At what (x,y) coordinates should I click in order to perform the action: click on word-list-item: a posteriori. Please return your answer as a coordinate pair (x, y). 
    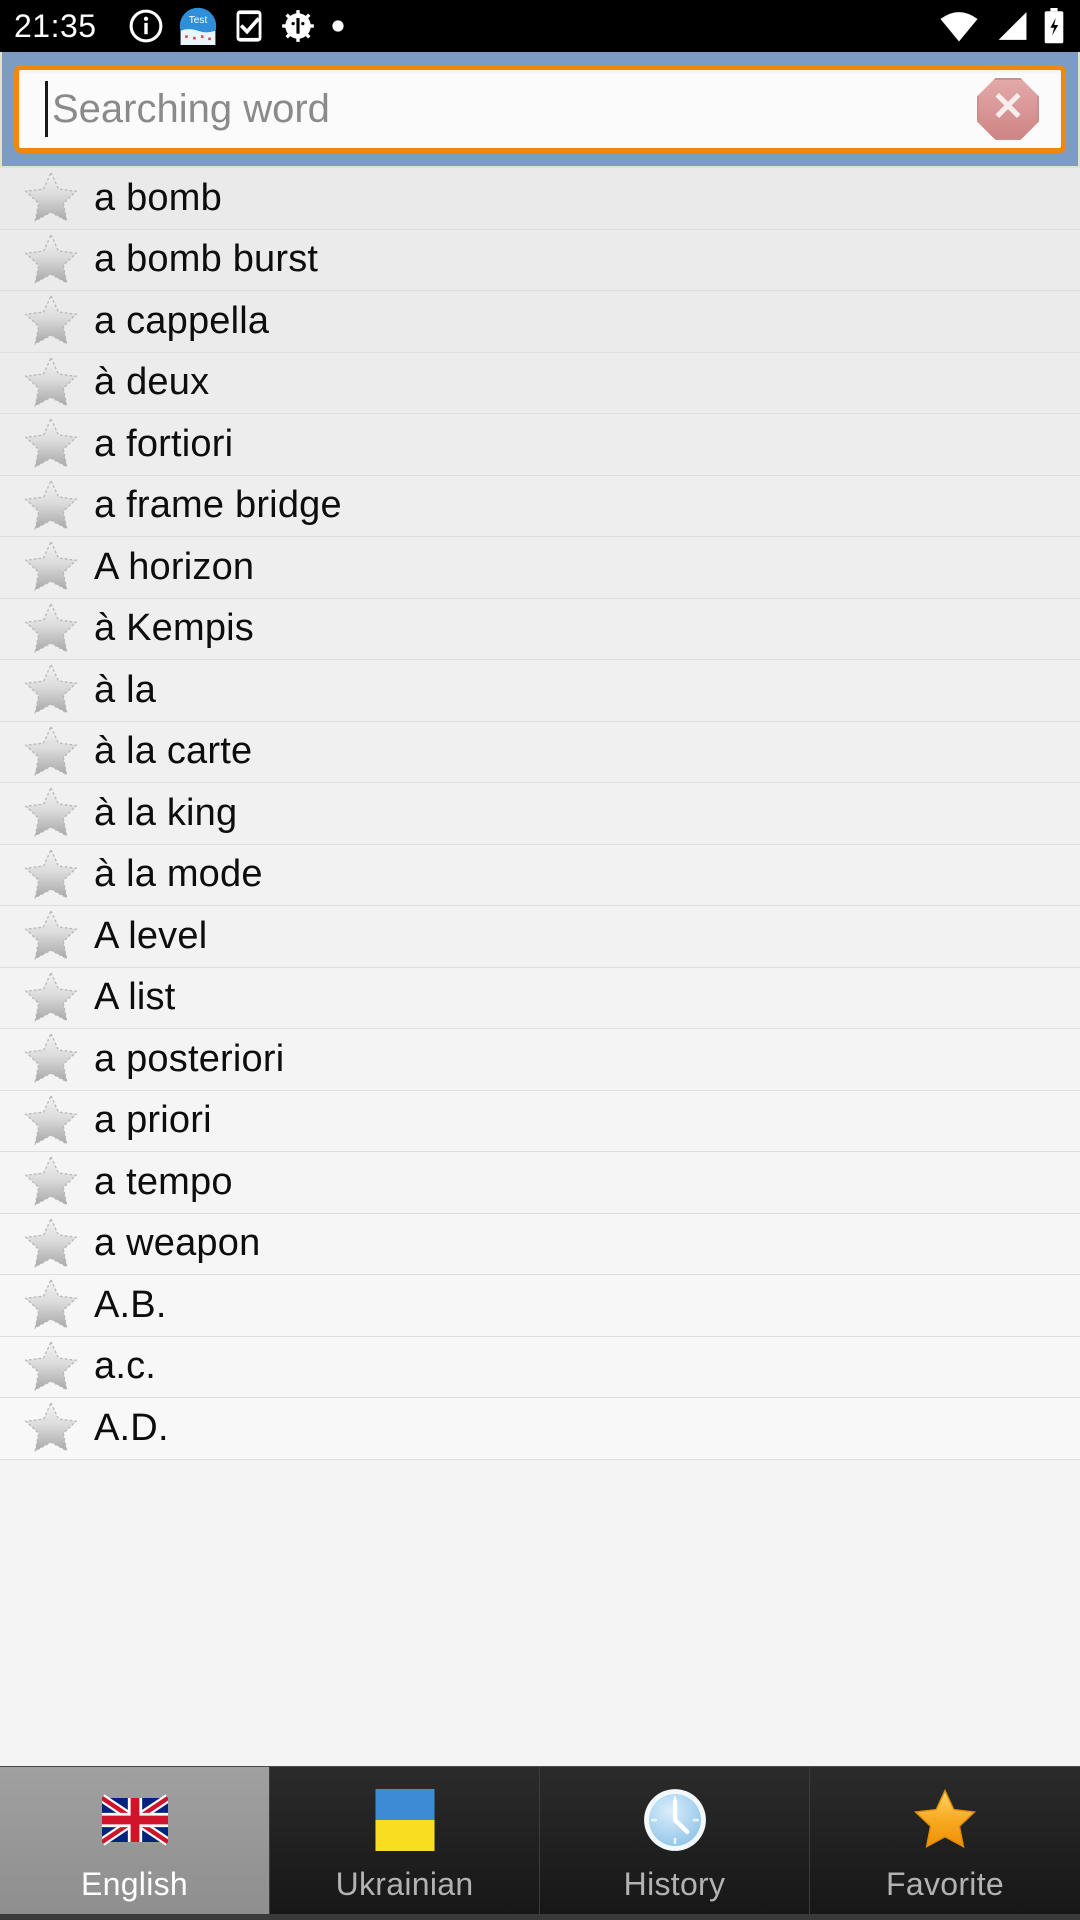
    Looking at the image, I should click on (540, 1060).